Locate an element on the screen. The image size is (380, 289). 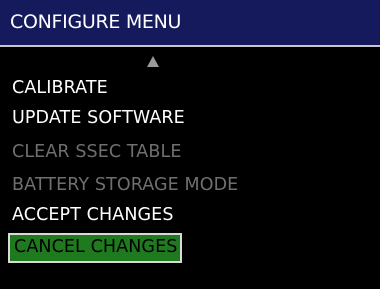
menu-item-calibrate: CALIBRATE is located at coordinates (59, 88).